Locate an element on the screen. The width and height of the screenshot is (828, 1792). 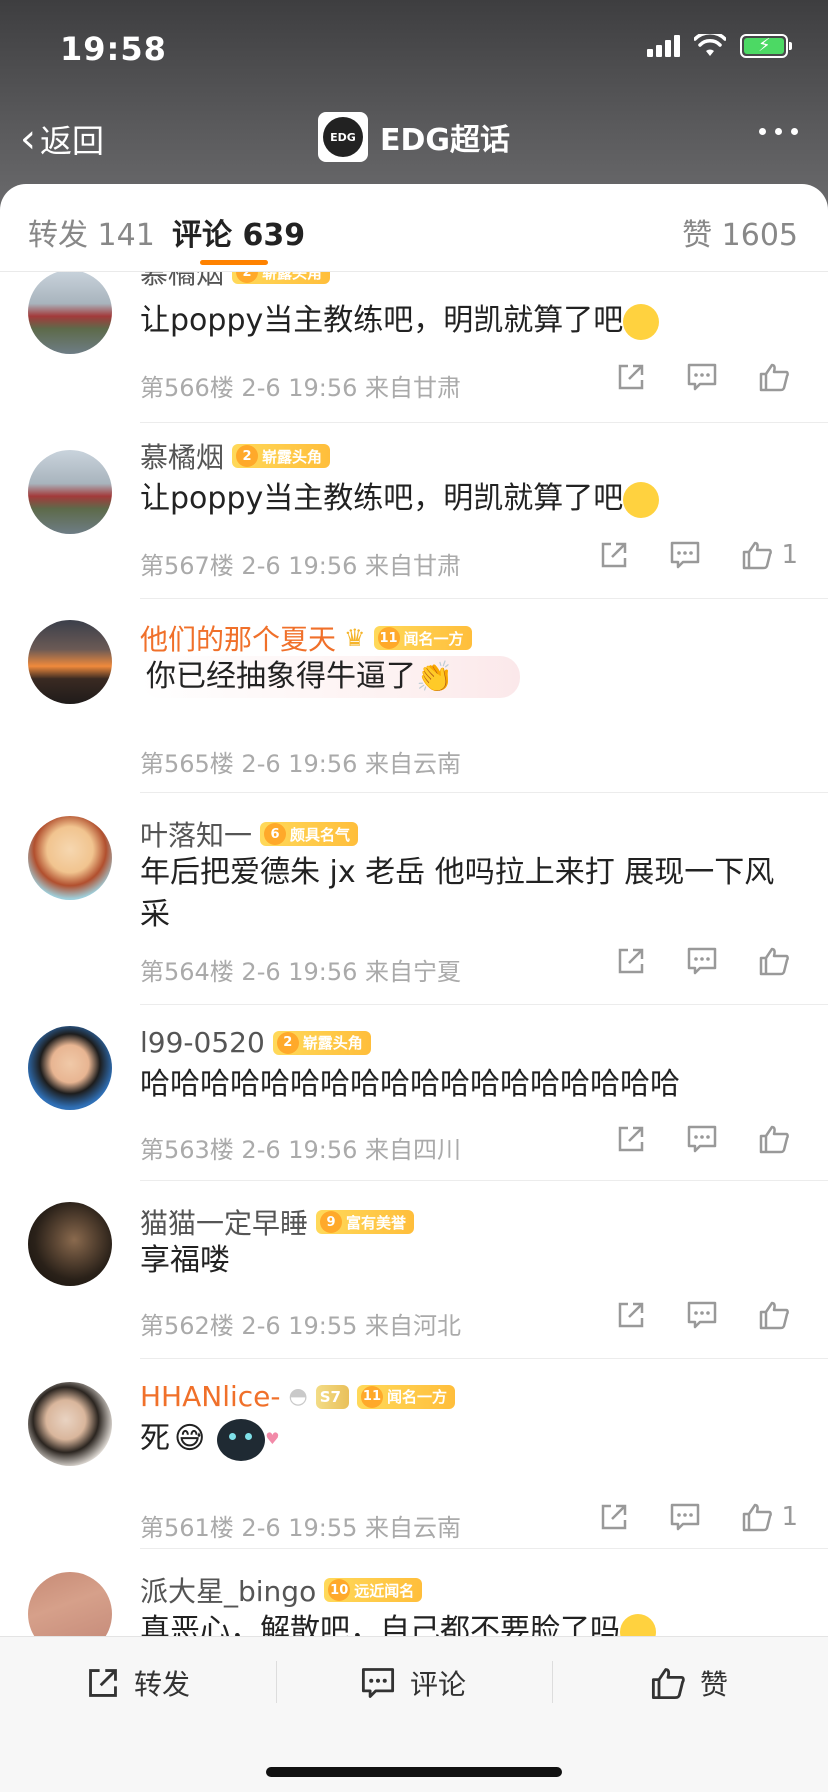
chevron-left-icon: ‹ is located at coordinates (28, 139).